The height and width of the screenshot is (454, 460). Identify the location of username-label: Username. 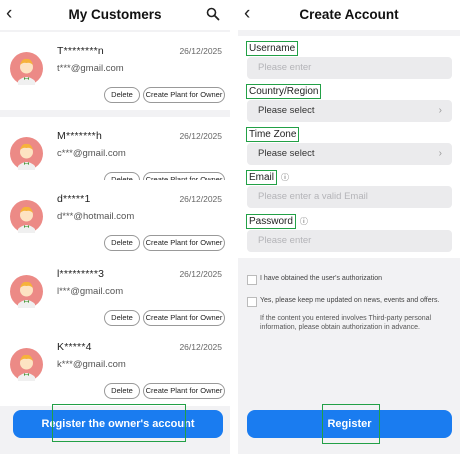
(272, 48).